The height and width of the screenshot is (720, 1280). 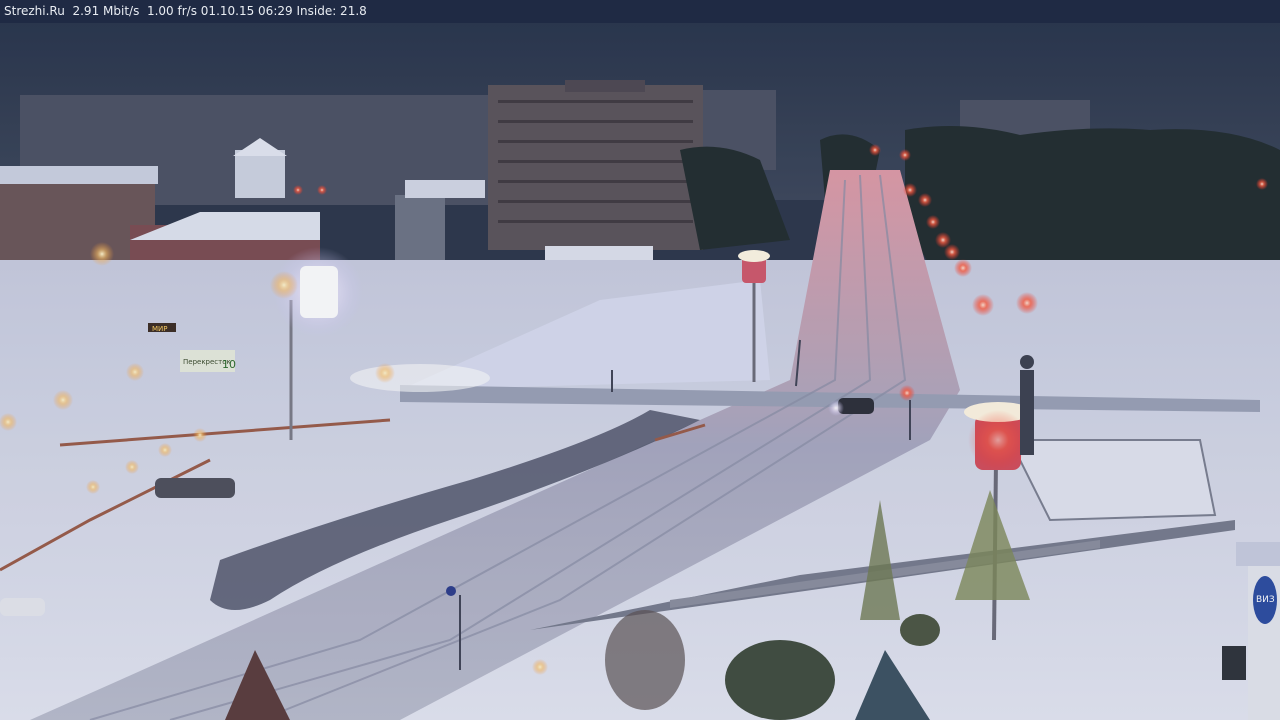 I want to click on overlay-bitrate: 2.91 Mbit/s, so click(x=106, y=11).